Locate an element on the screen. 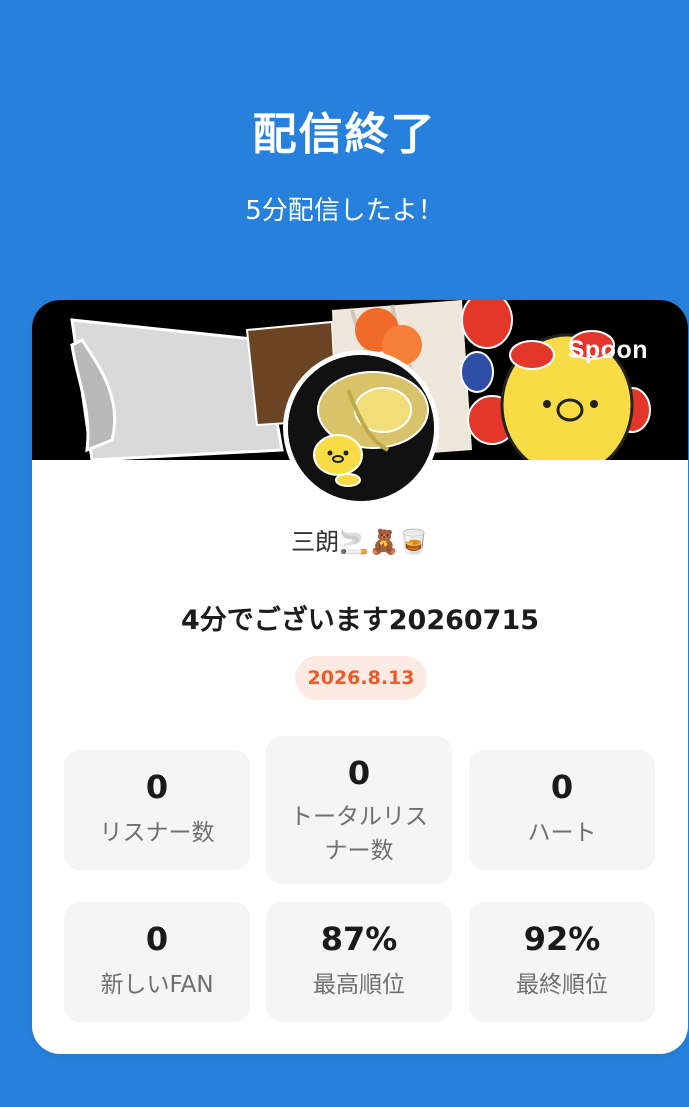 This screenshot has width=689, height=1107. stat-final-rank: 92% 最終順位 is located at coordinates (562, 962).